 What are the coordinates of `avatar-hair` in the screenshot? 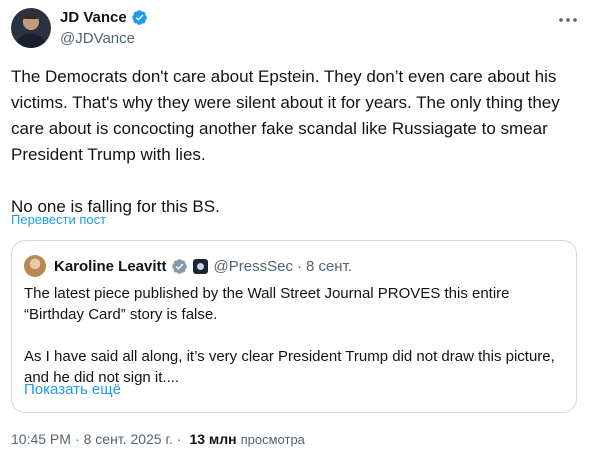 It's located at (31, 16).